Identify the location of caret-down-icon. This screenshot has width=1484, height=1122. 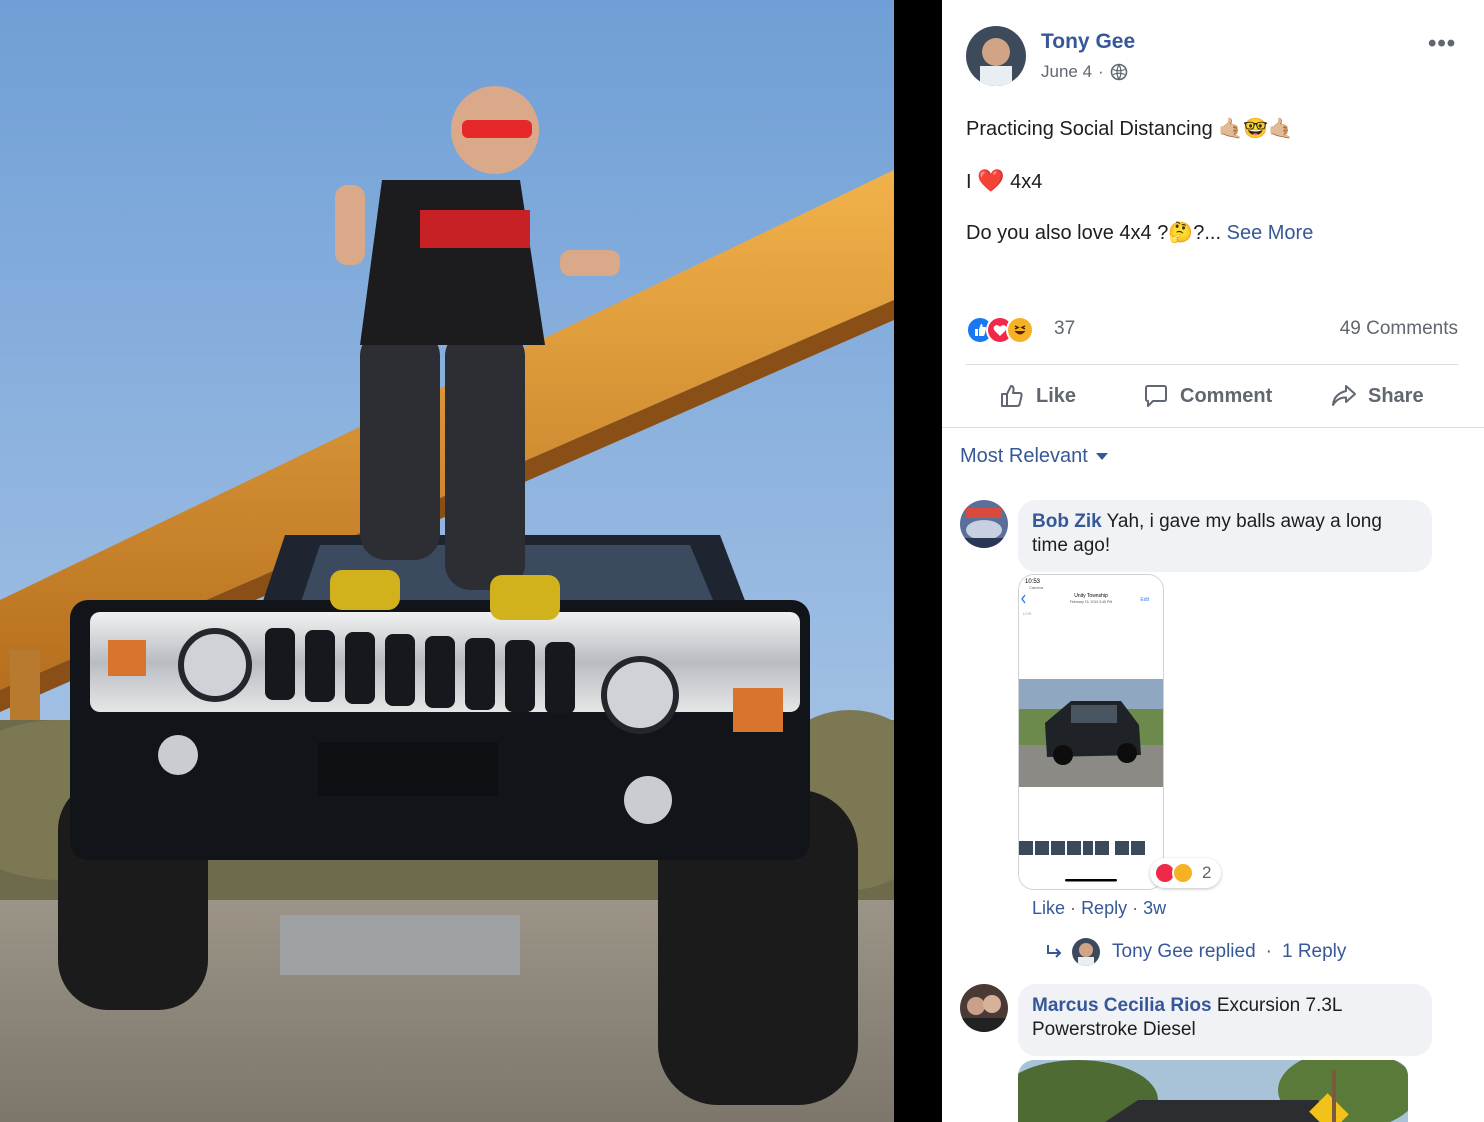
(1101, 456).